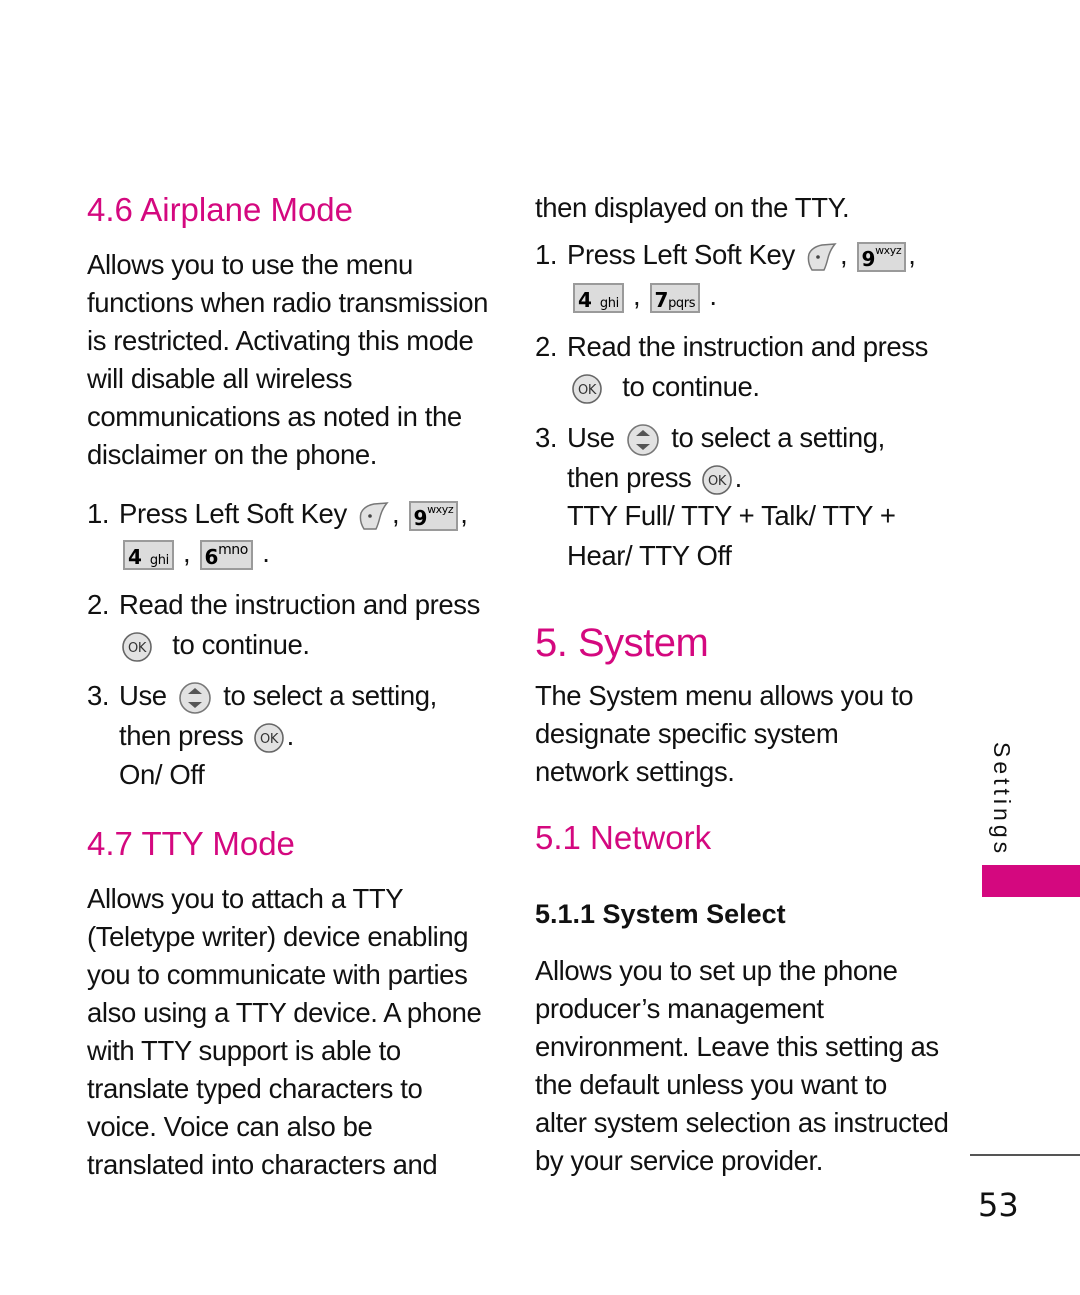  I want to click on tty-step-2: 2. Read the instruction and press, so click(731, 347).